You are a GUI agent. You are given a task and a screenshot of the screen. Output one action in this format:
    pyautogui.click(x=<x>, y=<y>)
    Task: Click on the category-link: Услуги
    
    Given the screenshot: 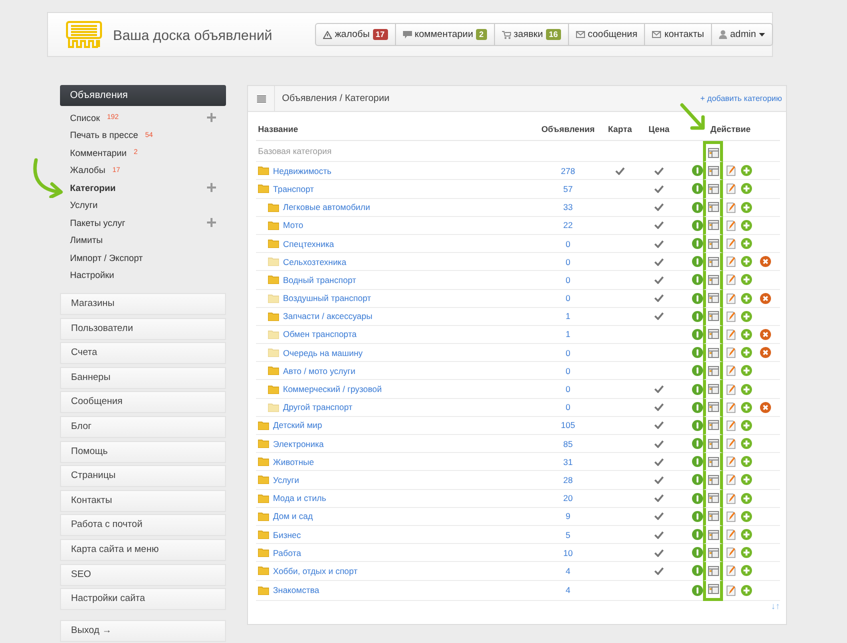 What is the action you would take?
    pyautogui.click(x=286, y=479)
    